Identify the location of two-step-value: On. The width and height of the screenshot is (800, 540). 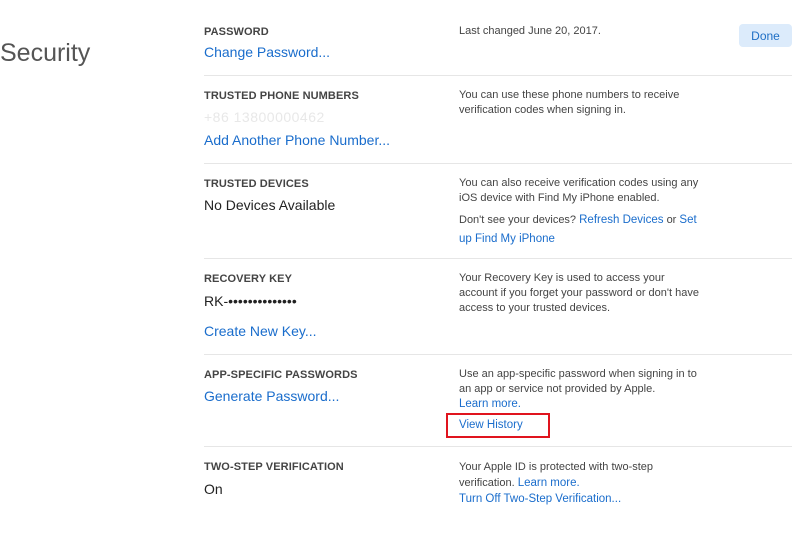
(213, 489).